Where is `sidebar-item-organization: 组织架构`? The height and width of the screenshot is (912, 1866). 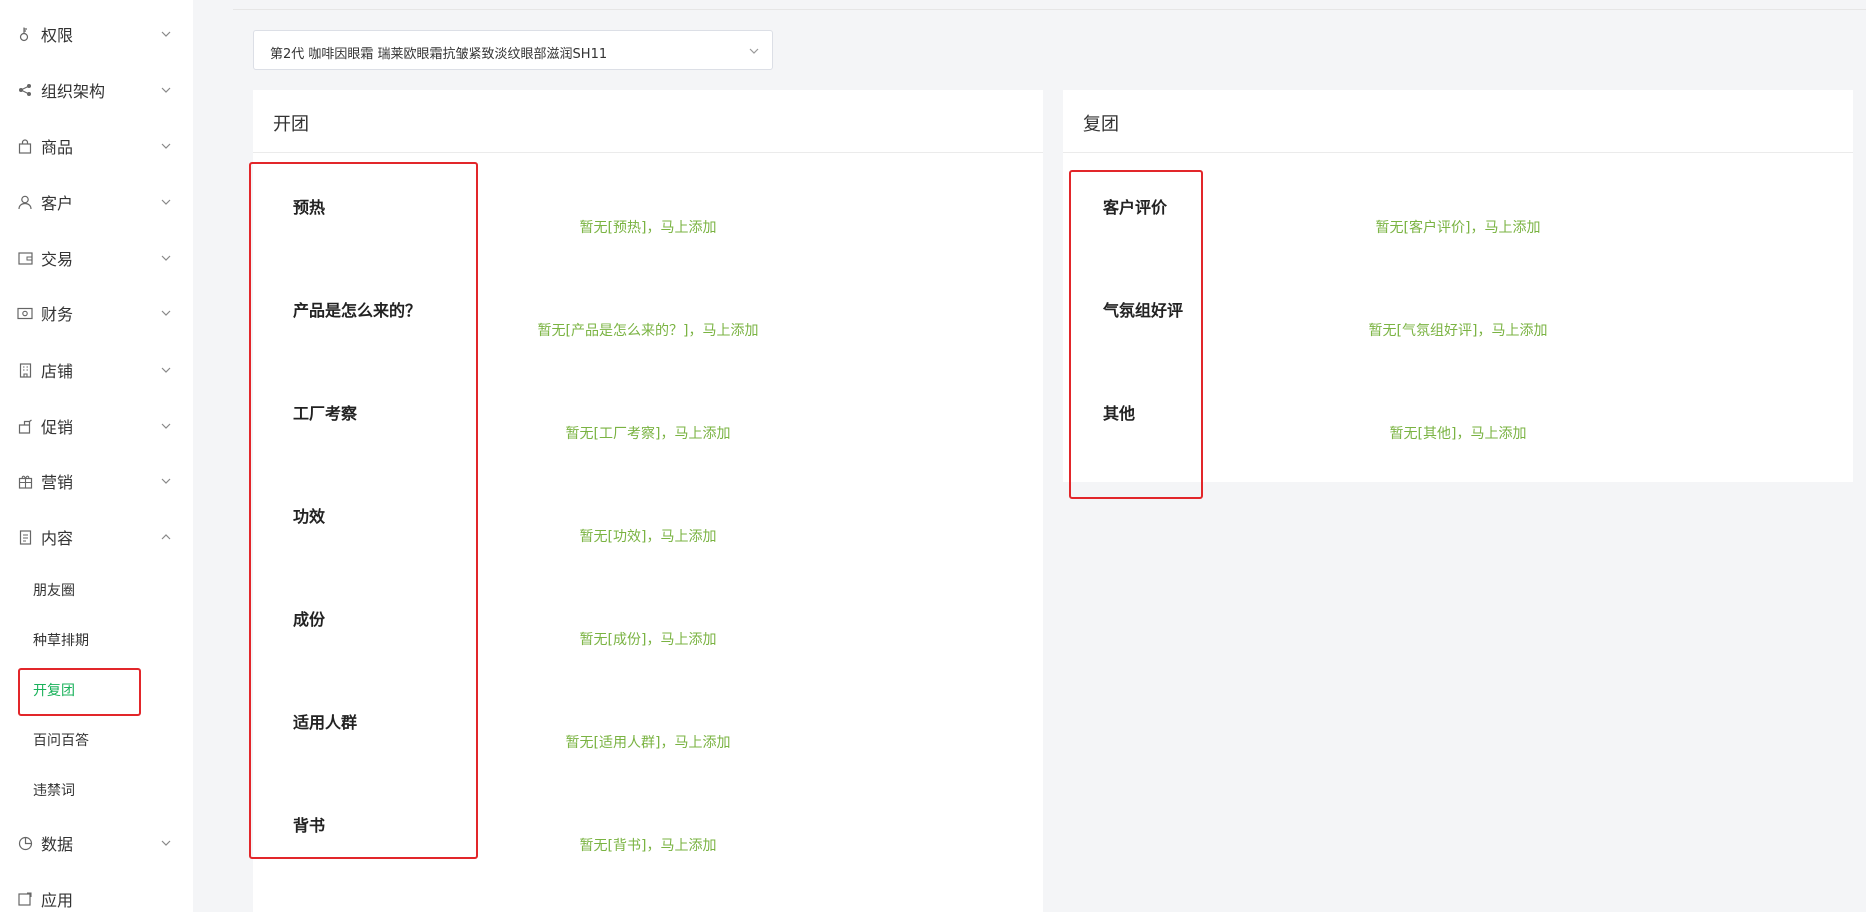
sidebar-item-organization: 组织架构 is located at coordinates (96, 90).